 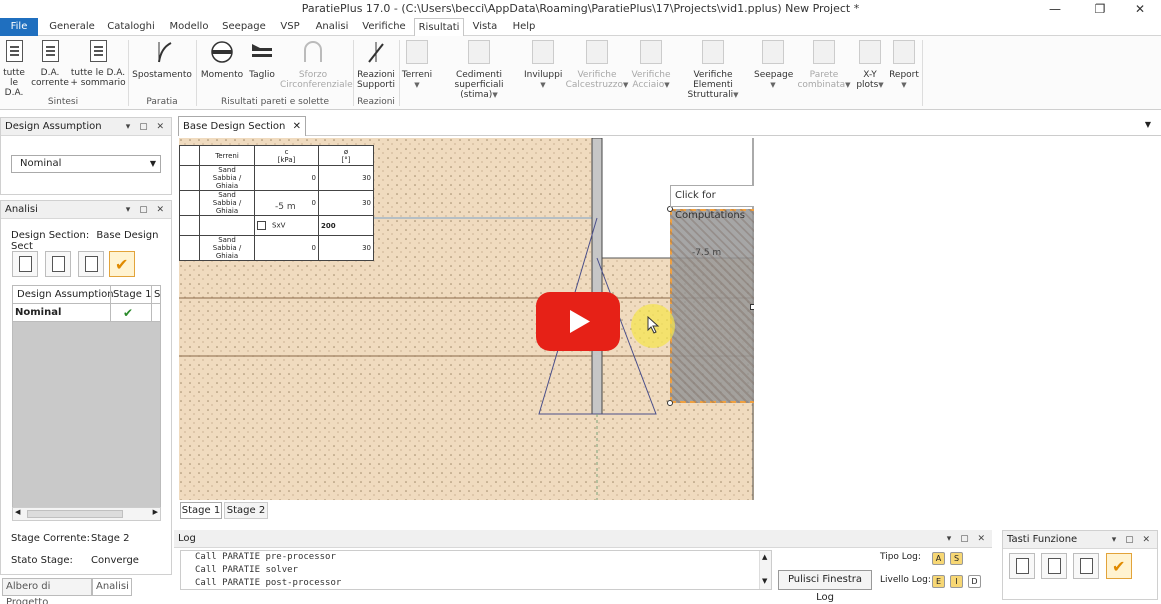 I want to click on menu-verifiche: Verifiche, so click(x=384, y=27).